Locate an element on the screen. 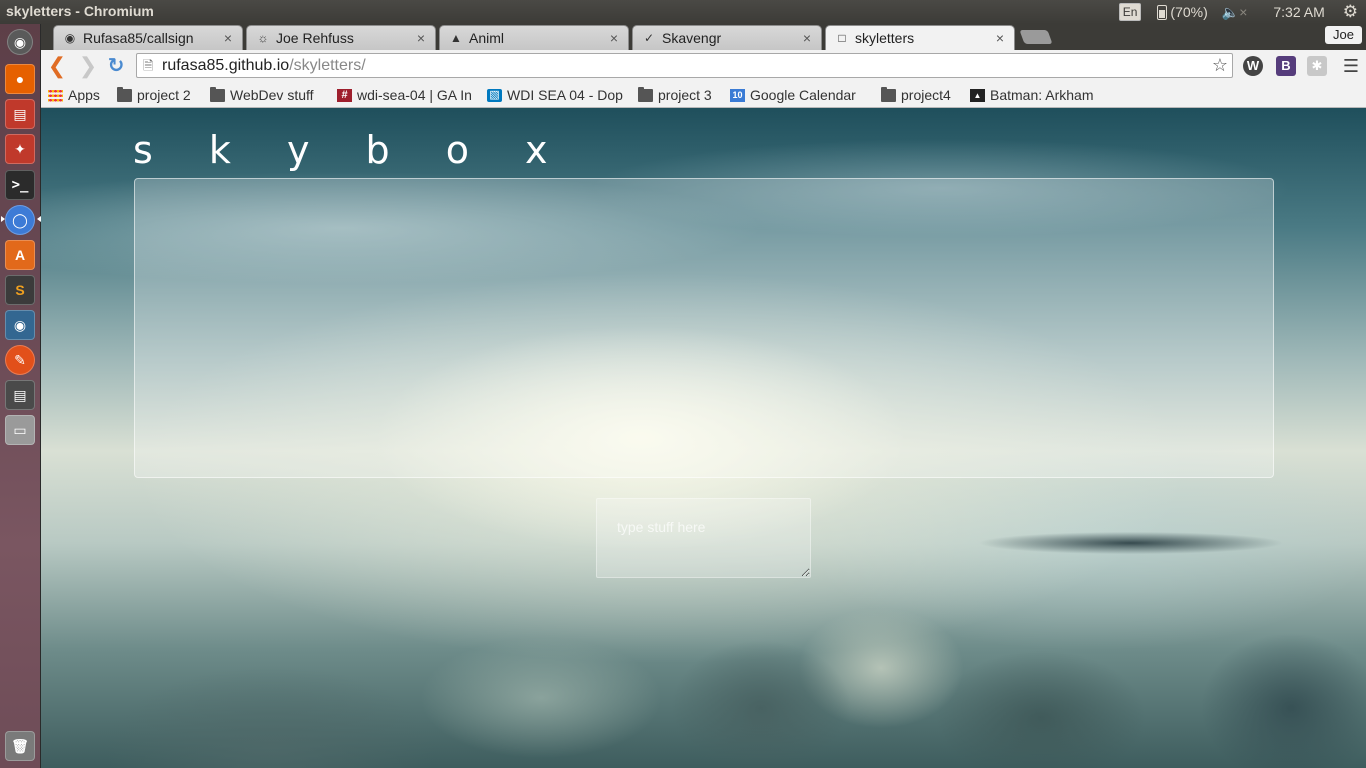 This screenshot has width=1366, height=768. tab-joe-rehfuss: ☼ Joe Rehfuss × is located at coordinates (341, 37).